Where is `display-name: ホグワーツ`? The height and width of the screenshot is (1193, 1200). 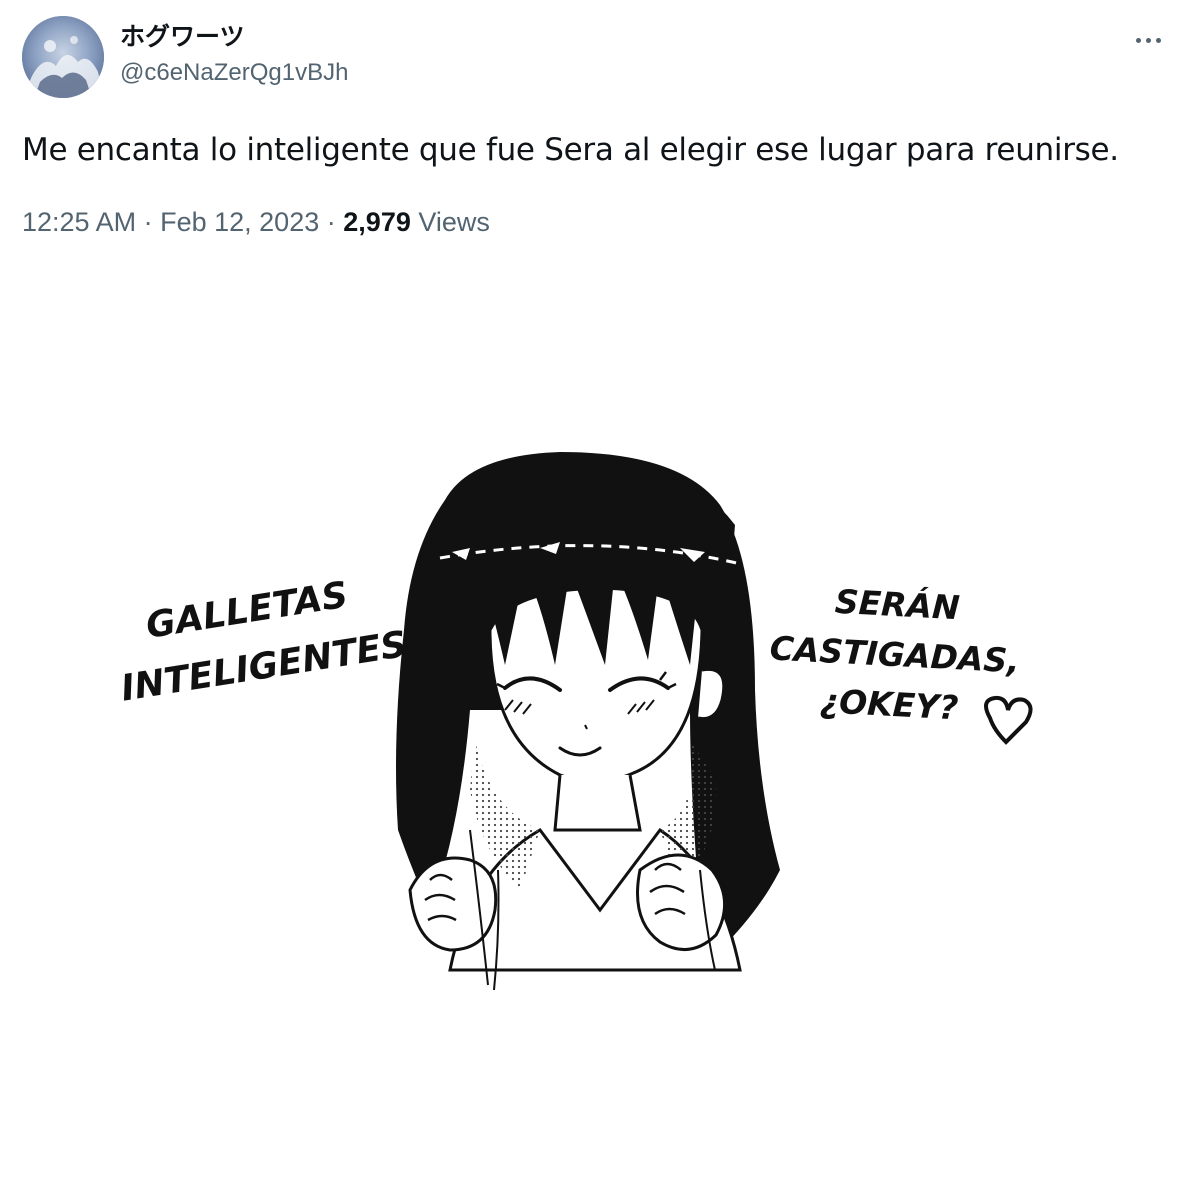 display-name: ホグワーツ is located at coordinates (234, 37).